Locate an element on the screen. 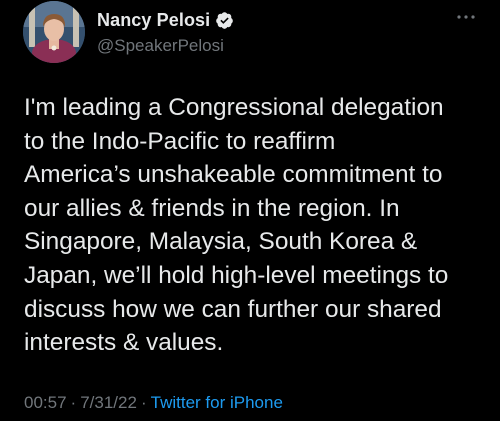 The image size is (500, 421). author-display-name: Nancy Pelosi is located at coordinates (153, 20).